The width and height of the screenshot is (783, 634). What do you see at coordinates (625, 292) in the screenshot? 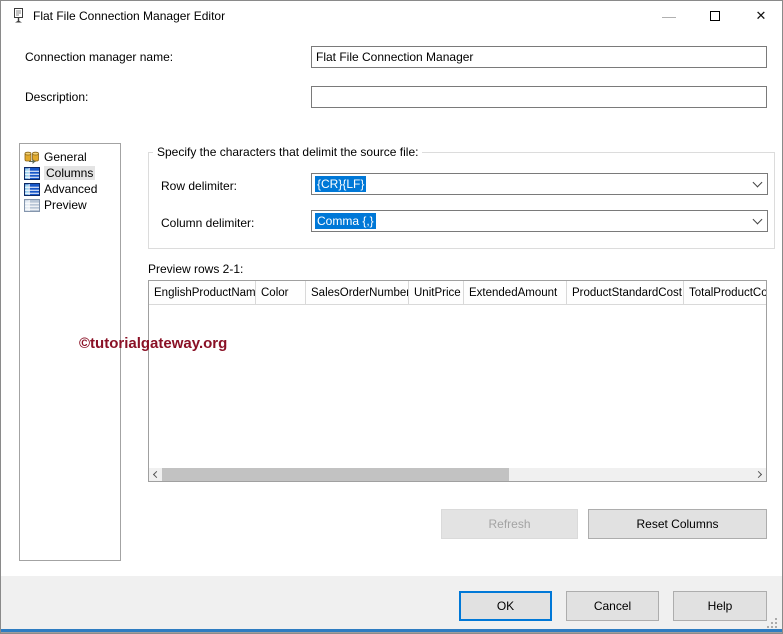
I see `column-header: ProductStandardCost` at bounding box center [625, 292].